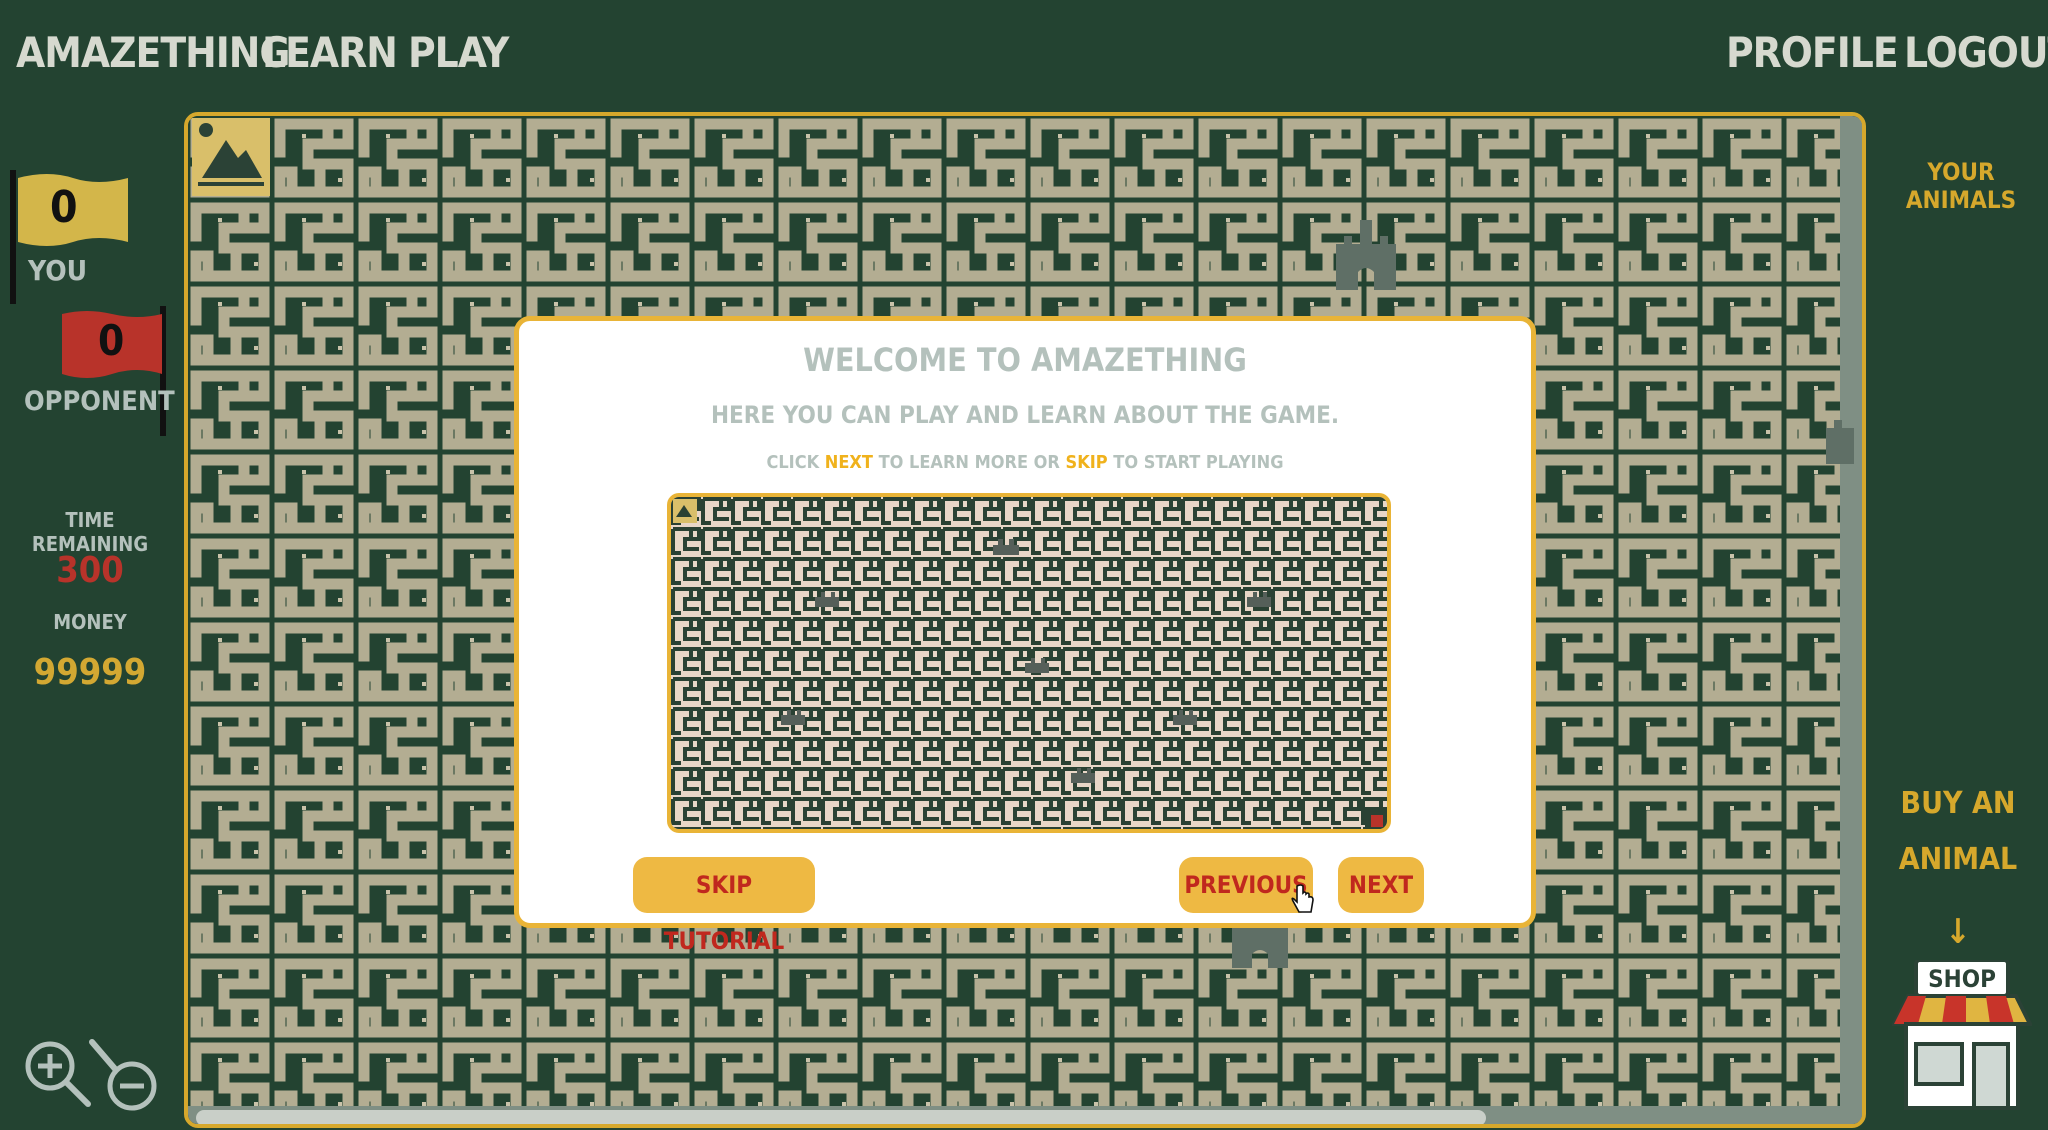  What do you see at coordinates (458, 52) in the screenshot?
I see `nav-play: PLAY` at bounding box center [458, 52].